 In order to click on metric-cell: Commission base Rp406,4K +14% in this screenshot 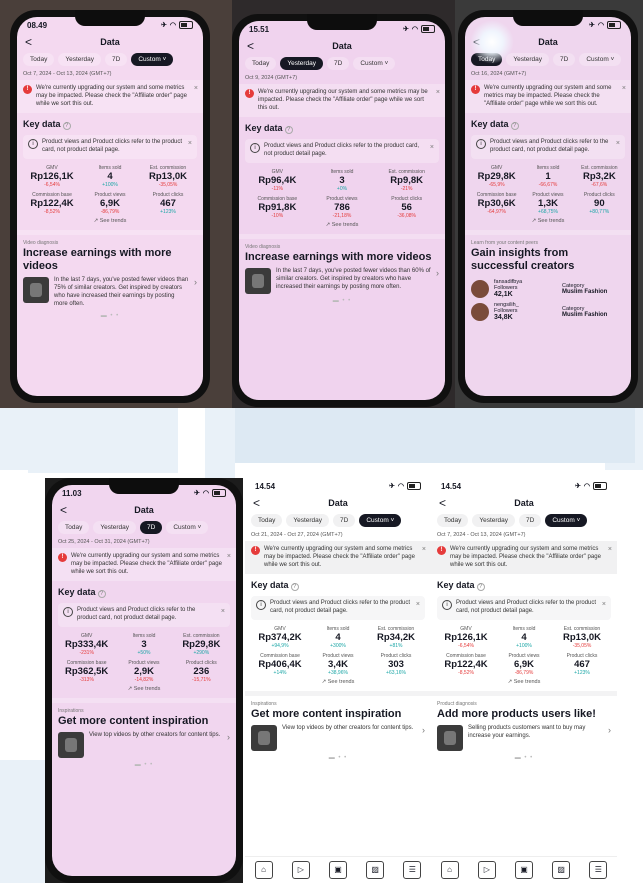, I will do `click(280, 664)`.